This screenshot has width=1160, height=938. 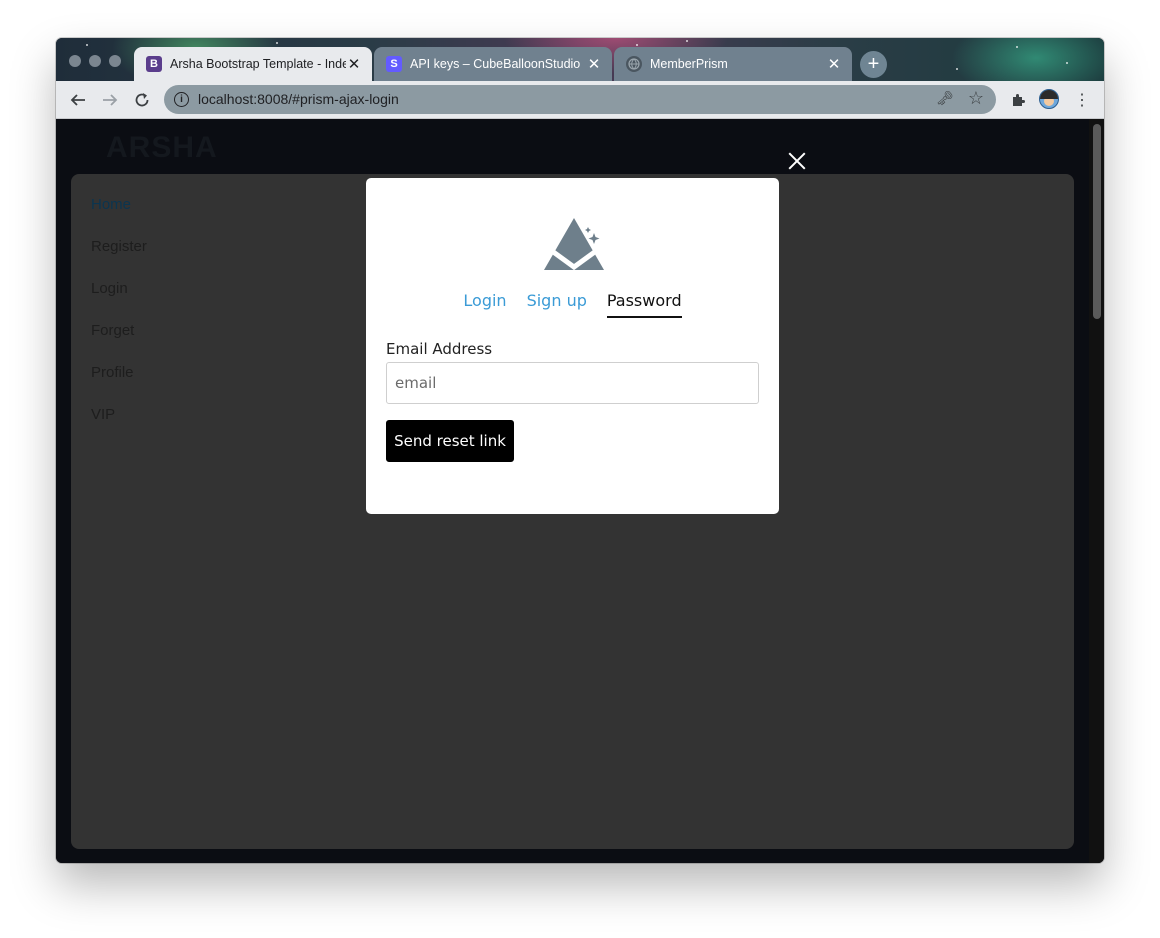 I want to click on tab-arsha: B Arsha Bootstrap Template - Index ✕, so click(x=253, y=64).